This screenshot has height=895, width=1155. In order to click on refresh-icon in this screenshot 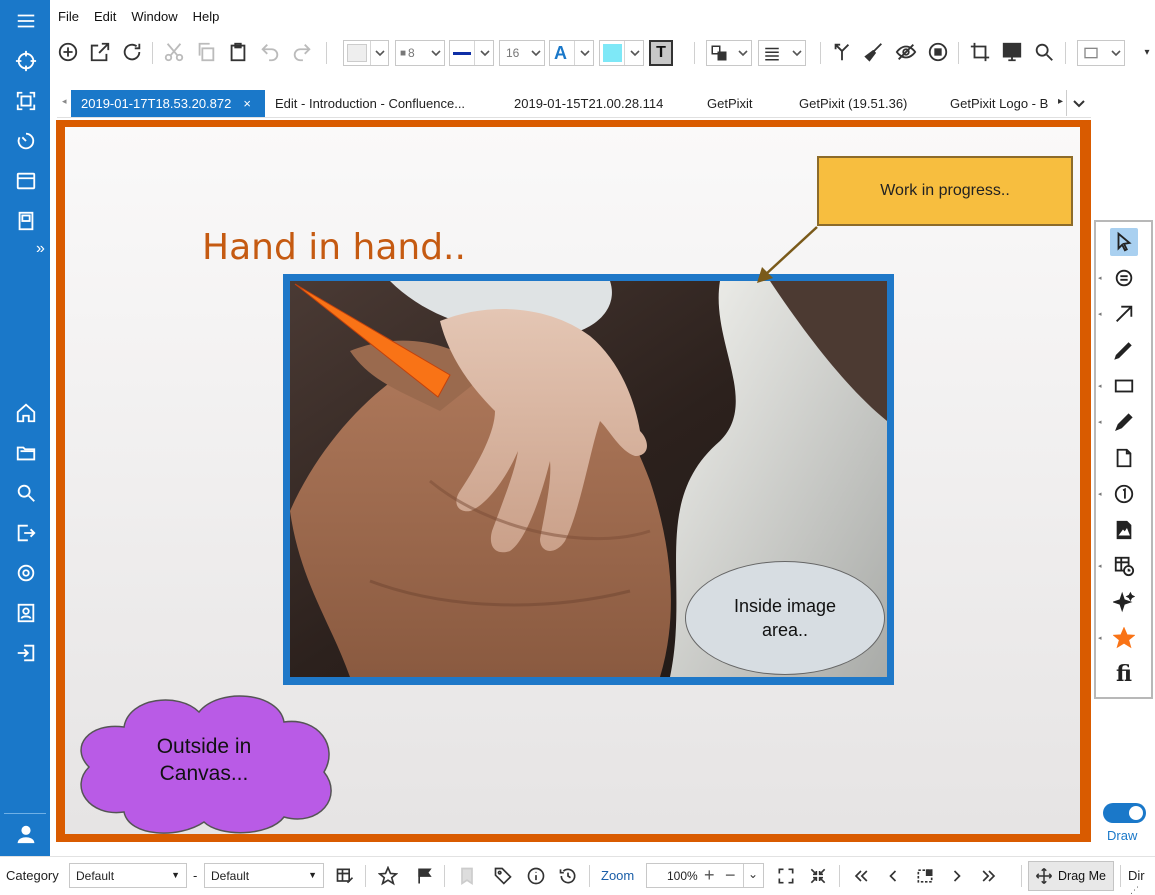, I will do `click(132, 52)`.